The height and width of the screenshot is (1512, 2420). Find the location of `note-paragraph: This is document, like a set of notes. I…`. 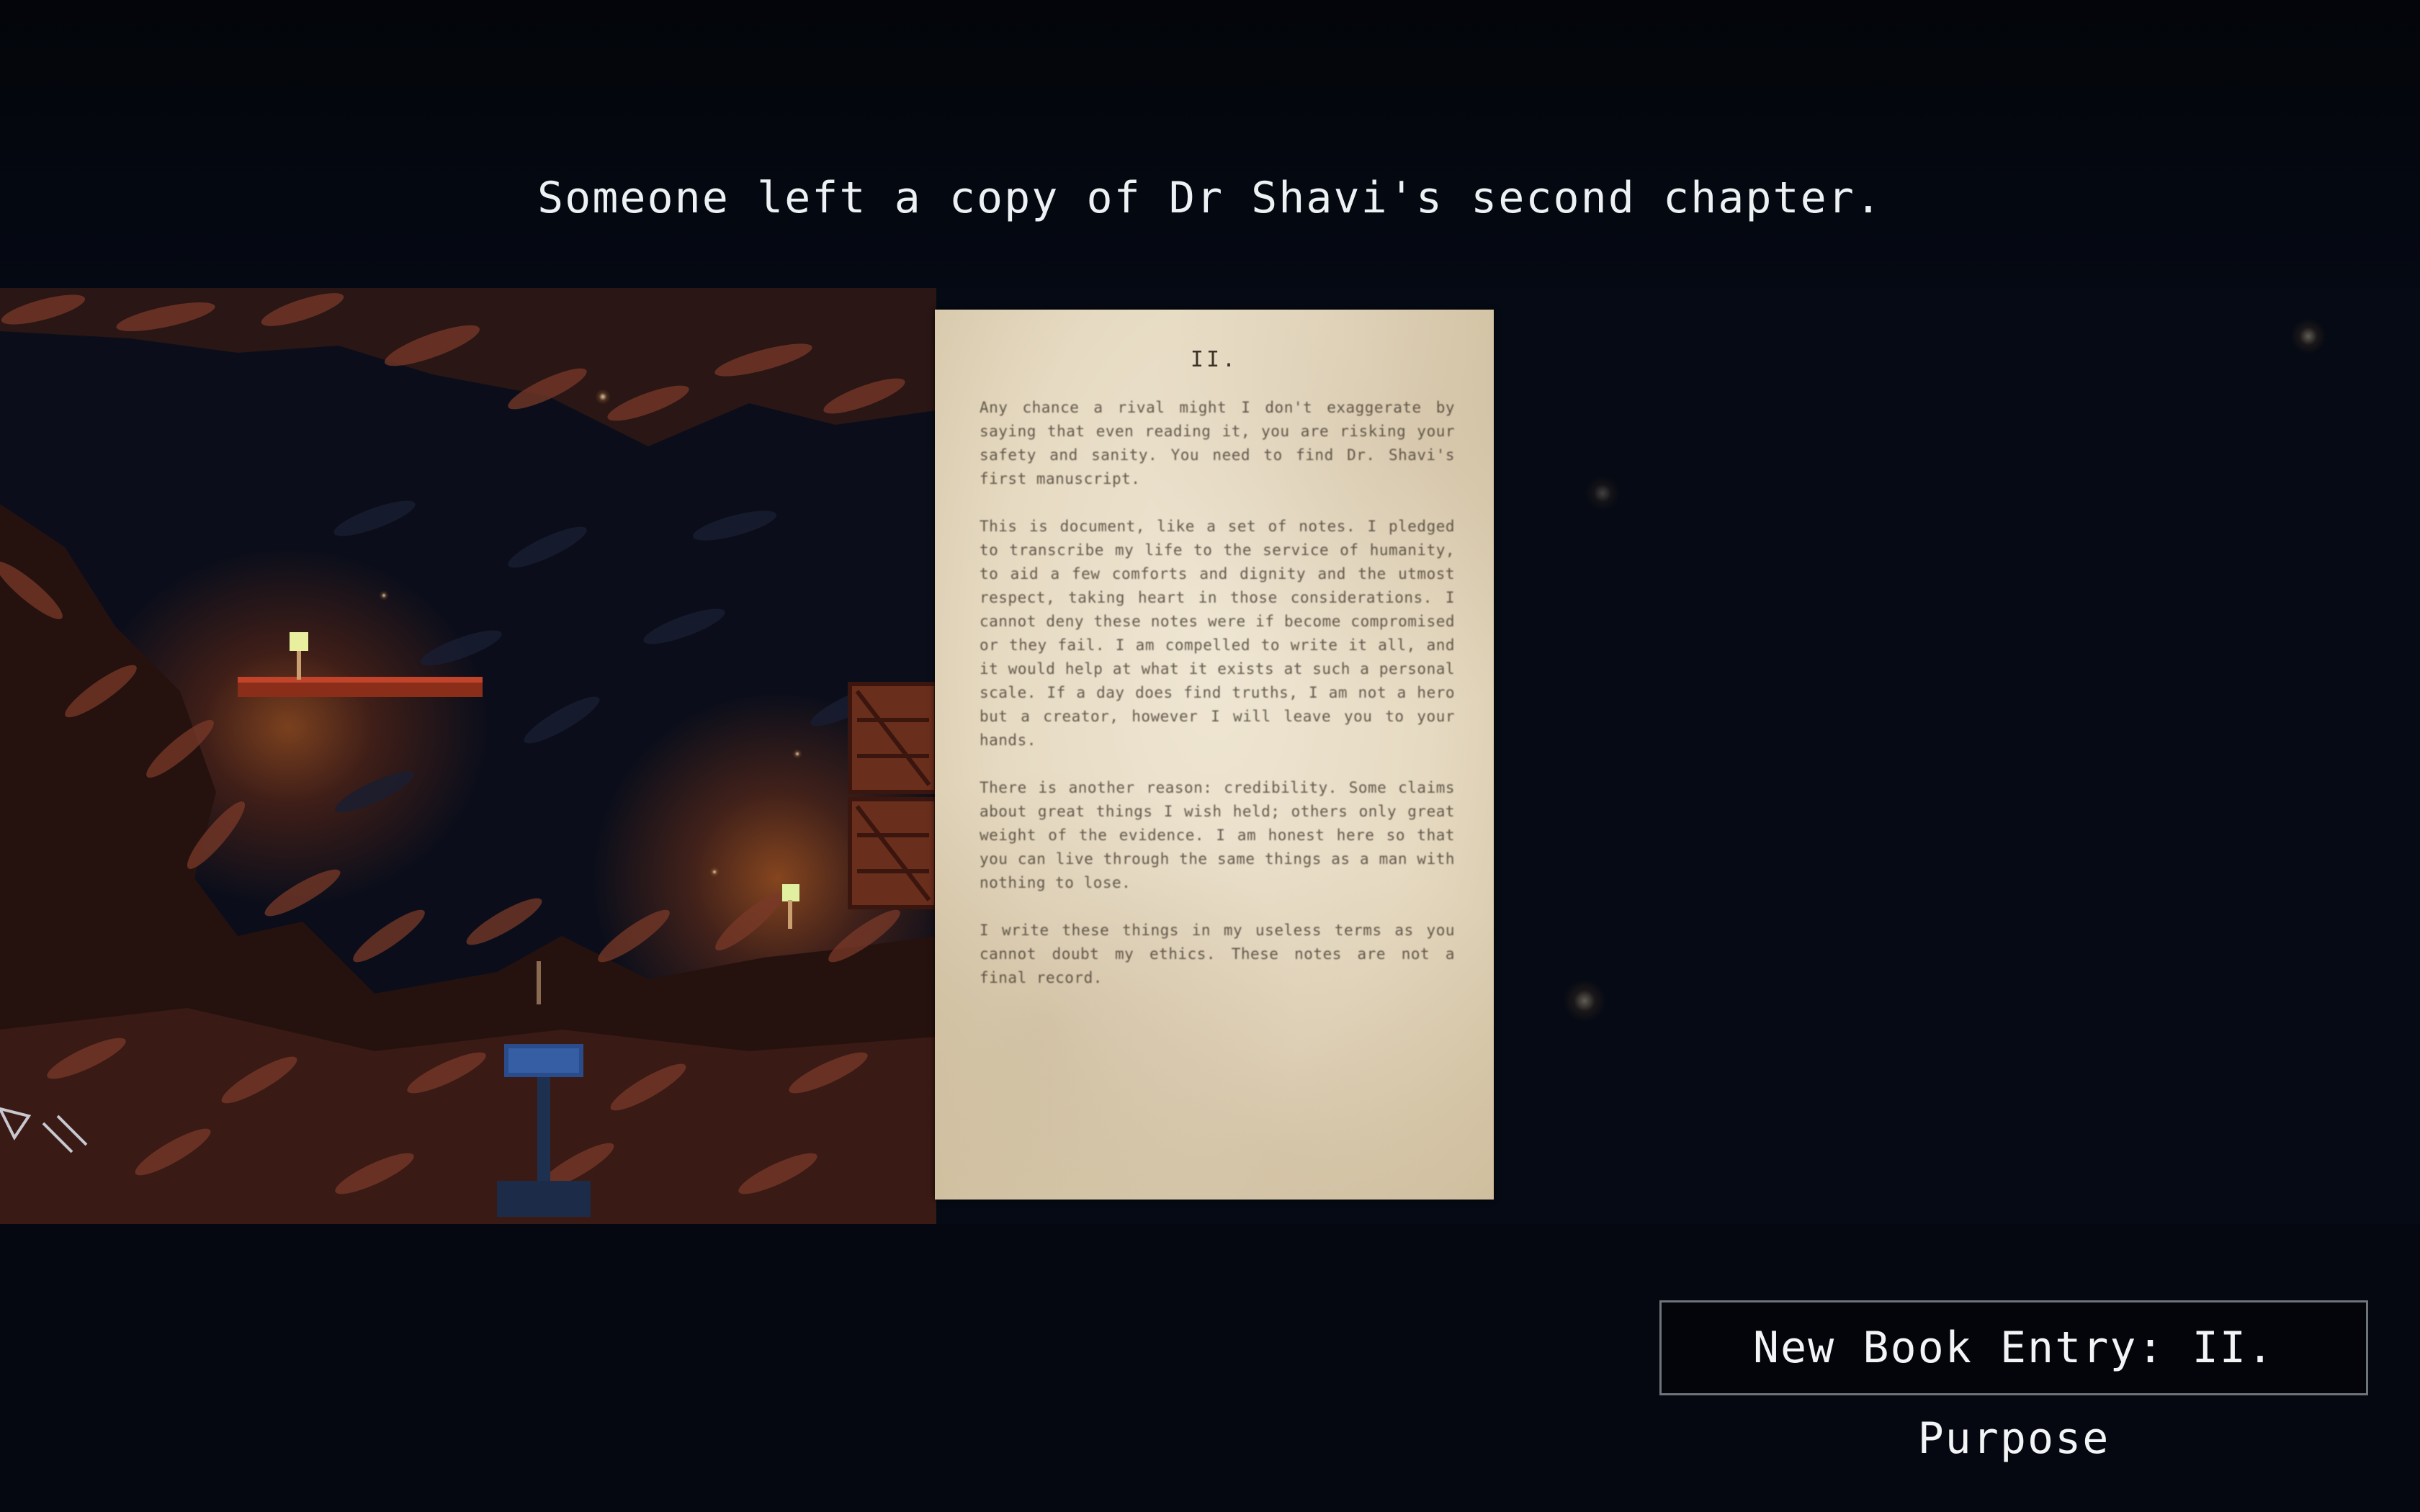

note-paragraph: This is document, like a set of notes. I… is located at coordinates (1217, 633).